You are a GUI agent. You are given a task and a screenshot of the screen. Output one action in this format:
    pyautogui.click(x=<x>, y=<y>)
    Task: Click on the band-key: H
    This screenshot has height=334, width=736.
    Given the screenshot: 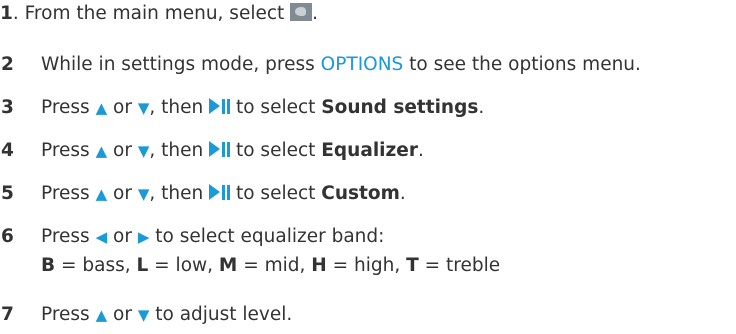 What is the action you would take?
    pyautogui.click(x=319, y=265)
    